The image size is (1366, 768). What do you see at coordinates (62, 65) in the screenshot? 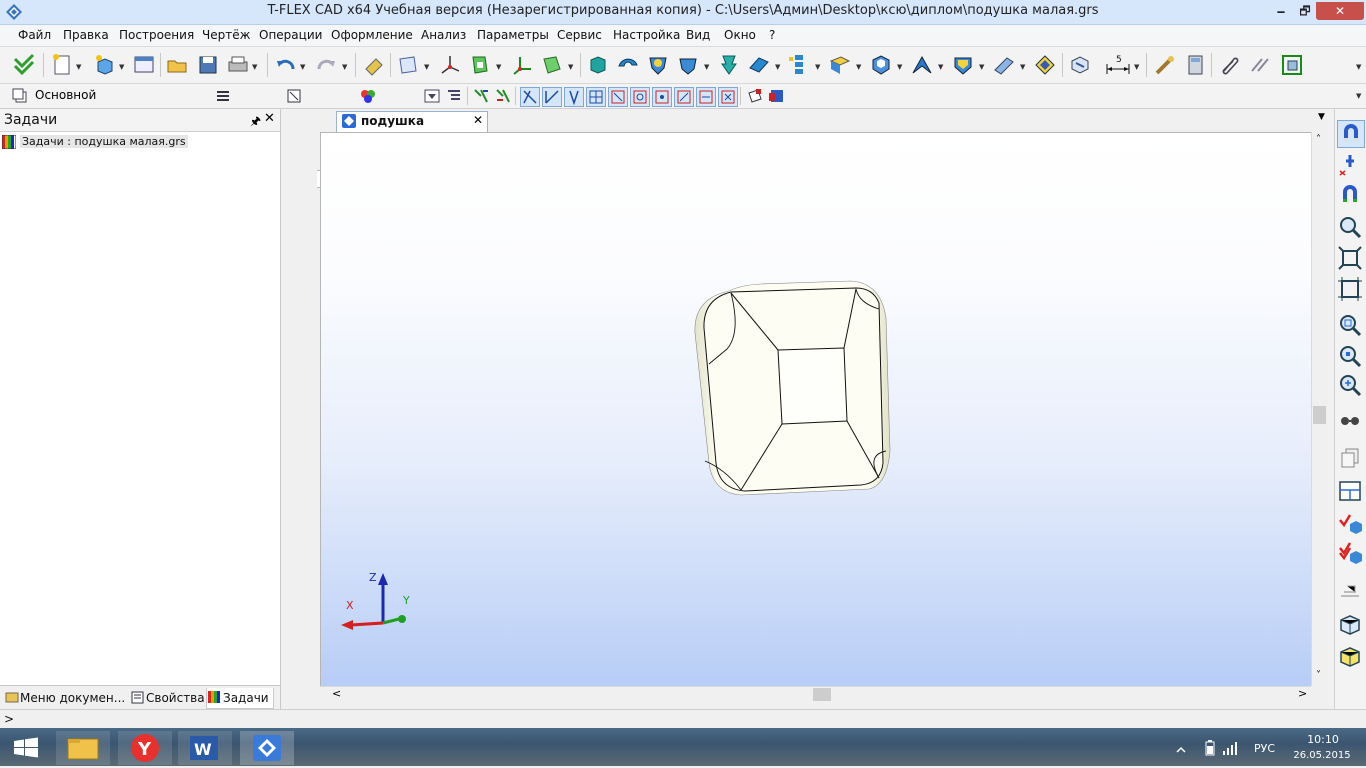
I see `new-document-icon` at bounding box center [62, 65].